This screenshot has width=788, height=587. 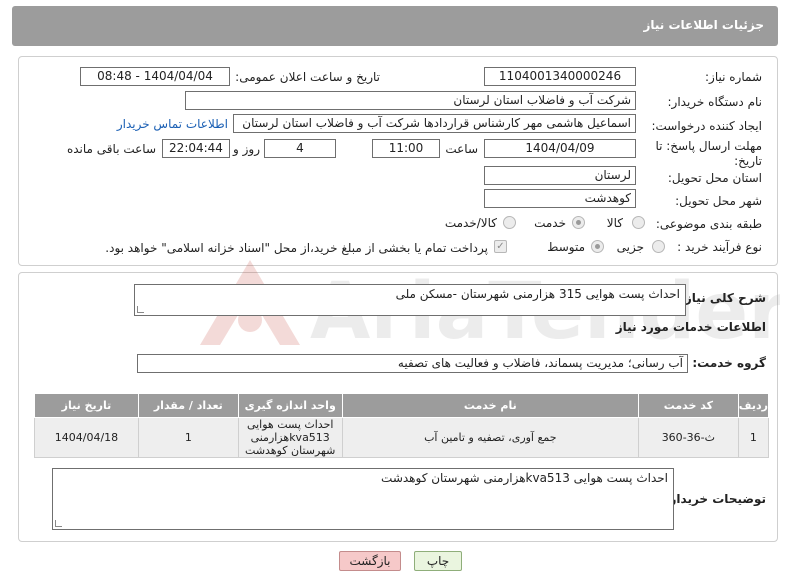 What do you see at coordinates (461, 149) in the screenshot?
I see `deadline-time-label: ساعت` at bounding box center [461, 149].